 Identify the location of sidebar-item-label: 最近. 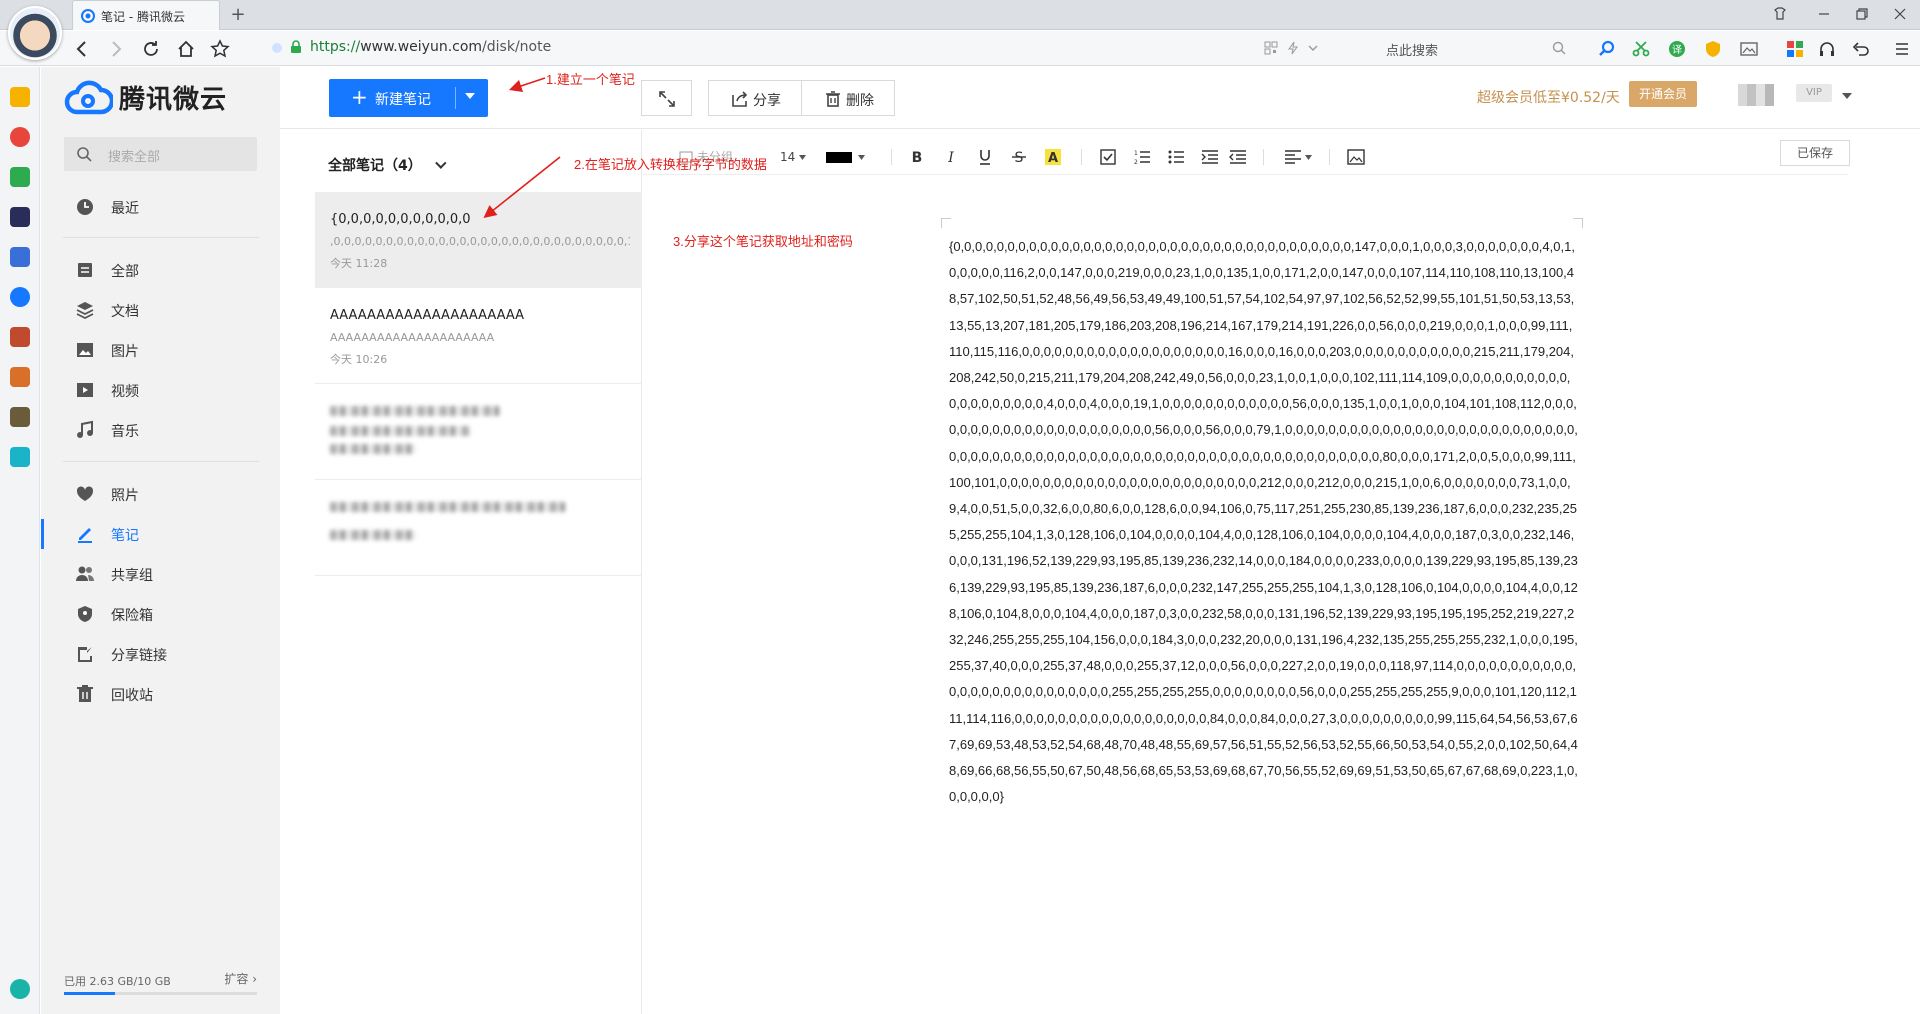
(125, 209).